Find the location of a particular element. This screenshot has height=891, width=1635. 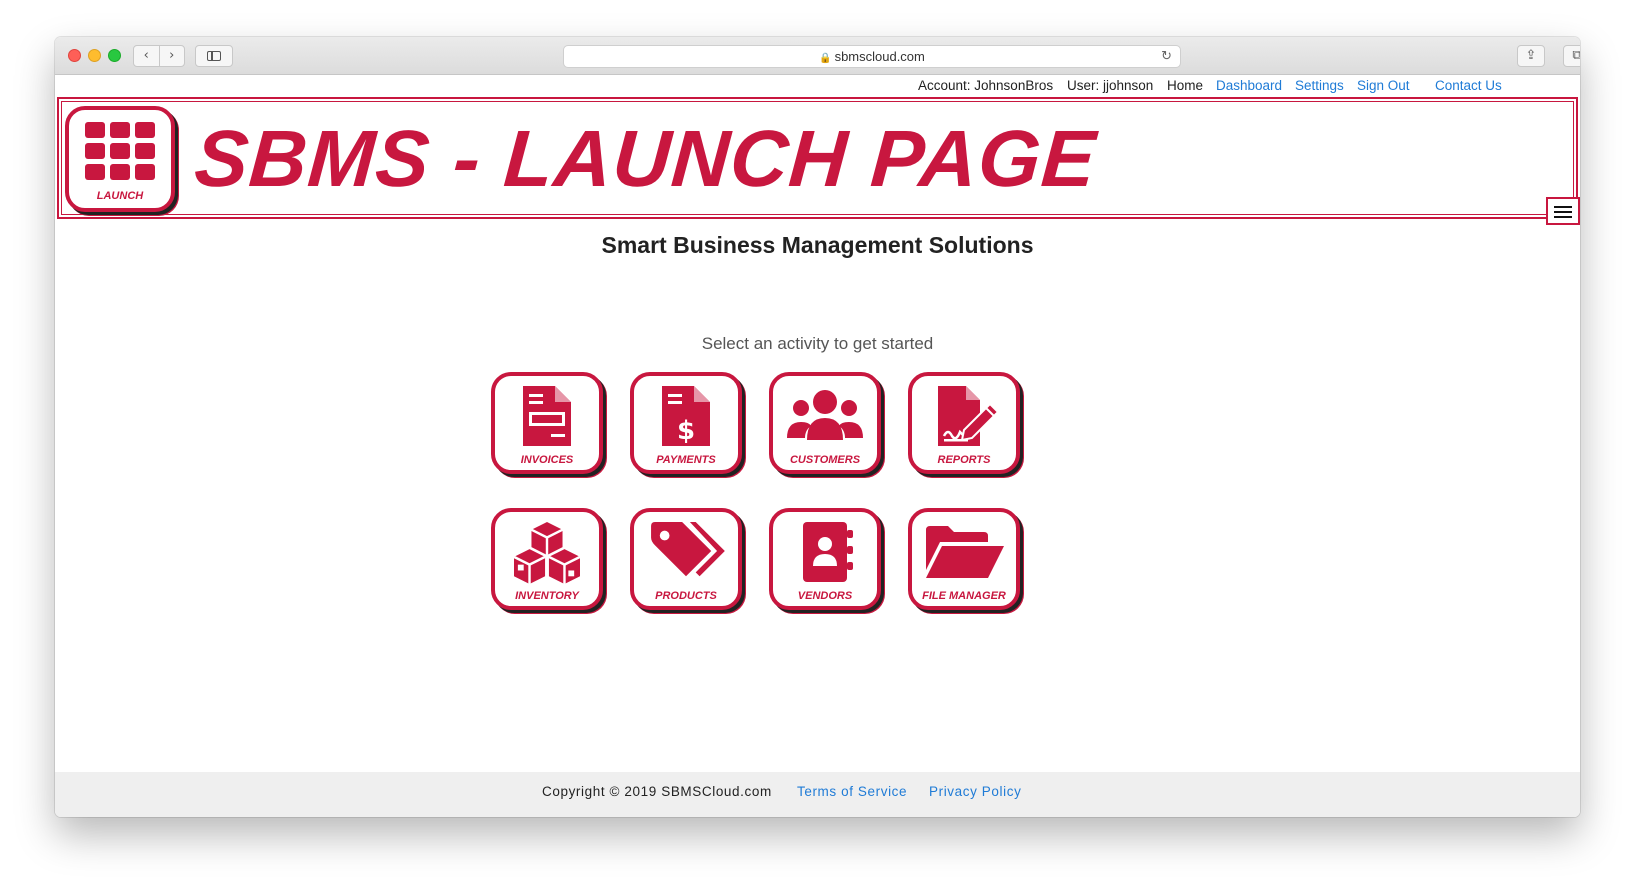

tile-label: VENDORS is located at coordinates (825, 596).